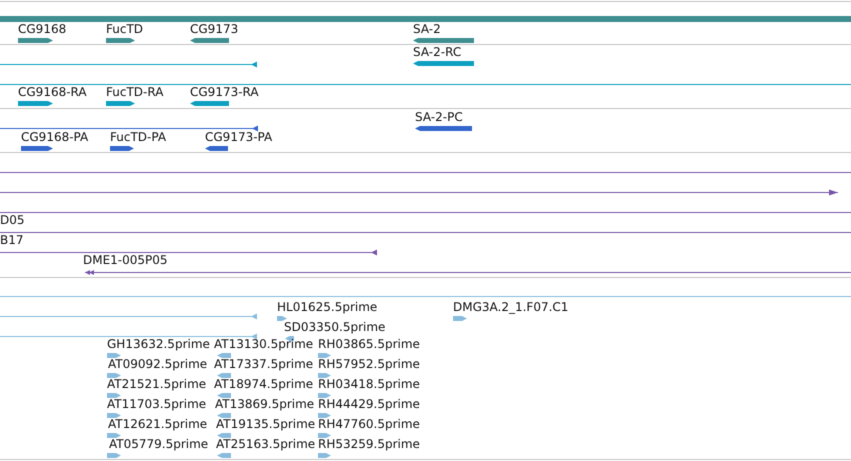 The width and height of the screenshot is (851, 461). I want to click on feature-label: AT18974.5prime, so click(264, 384).